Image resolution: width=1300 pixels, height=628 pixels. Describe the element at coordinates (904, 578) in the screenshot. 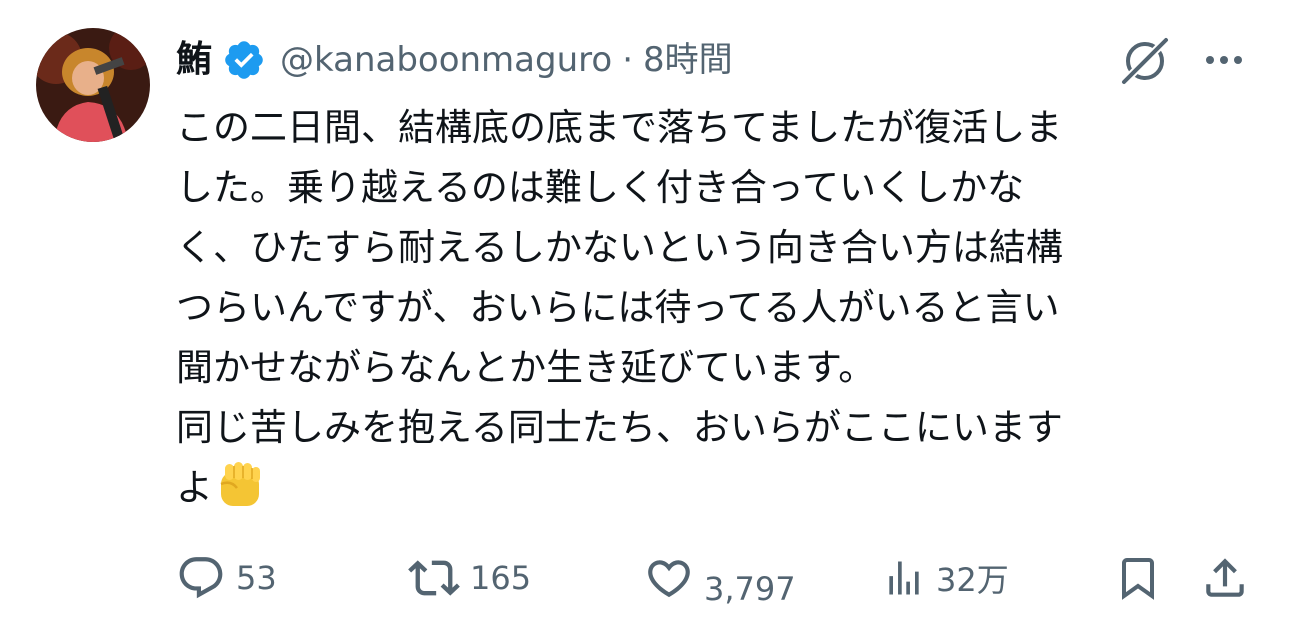

I see `views-icon` at that location.